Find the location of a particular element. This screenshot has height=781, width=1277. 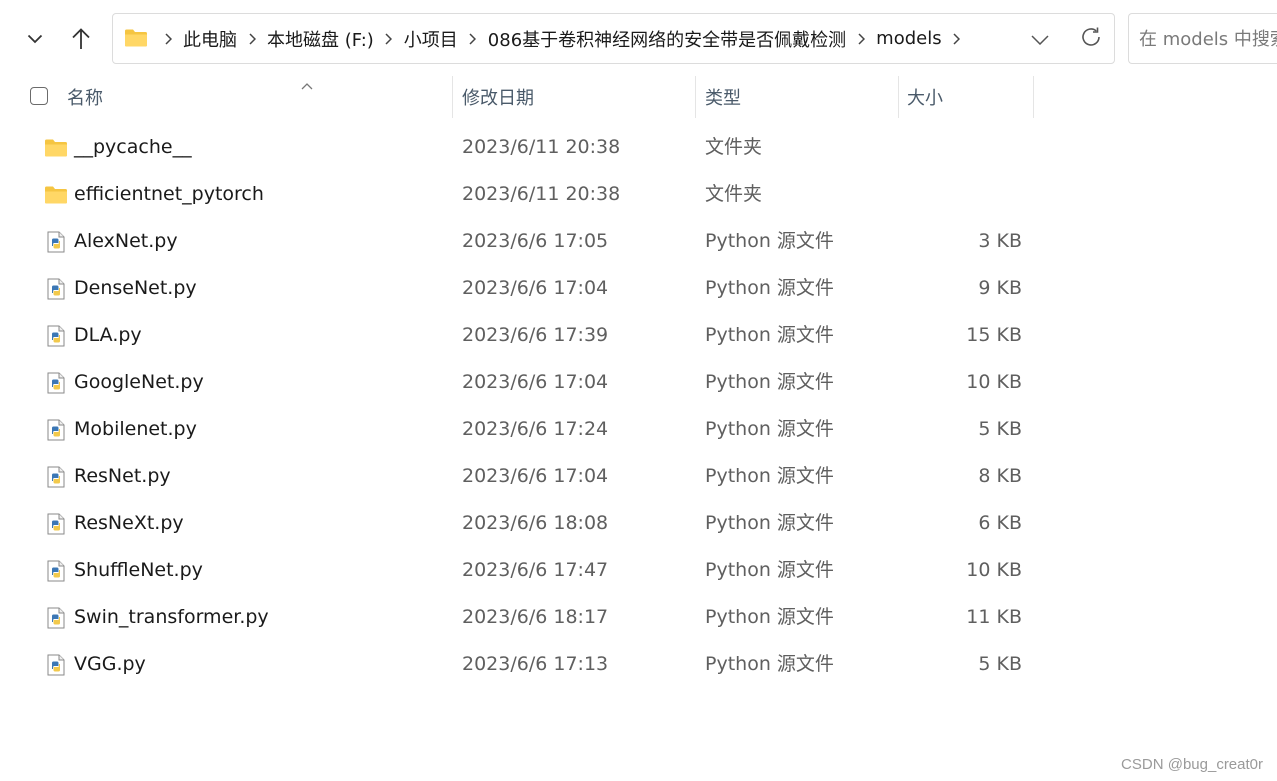

arrow-up-icon is located at coordinates (81, 39).